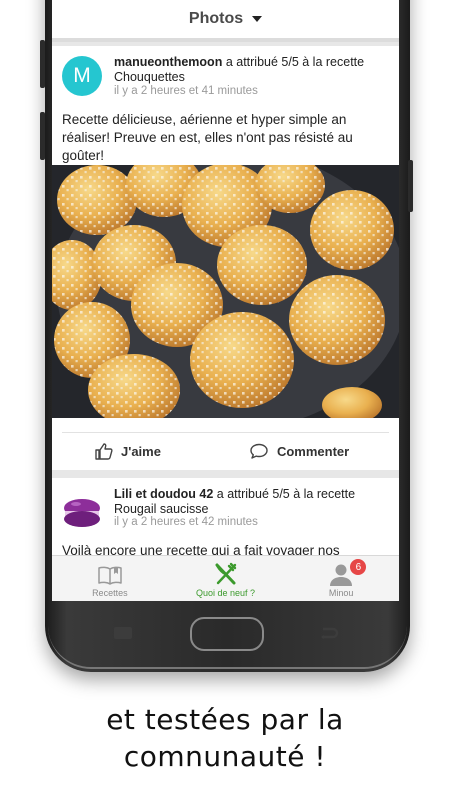  I want to click on avatar-letter: M, so click(82, 75).